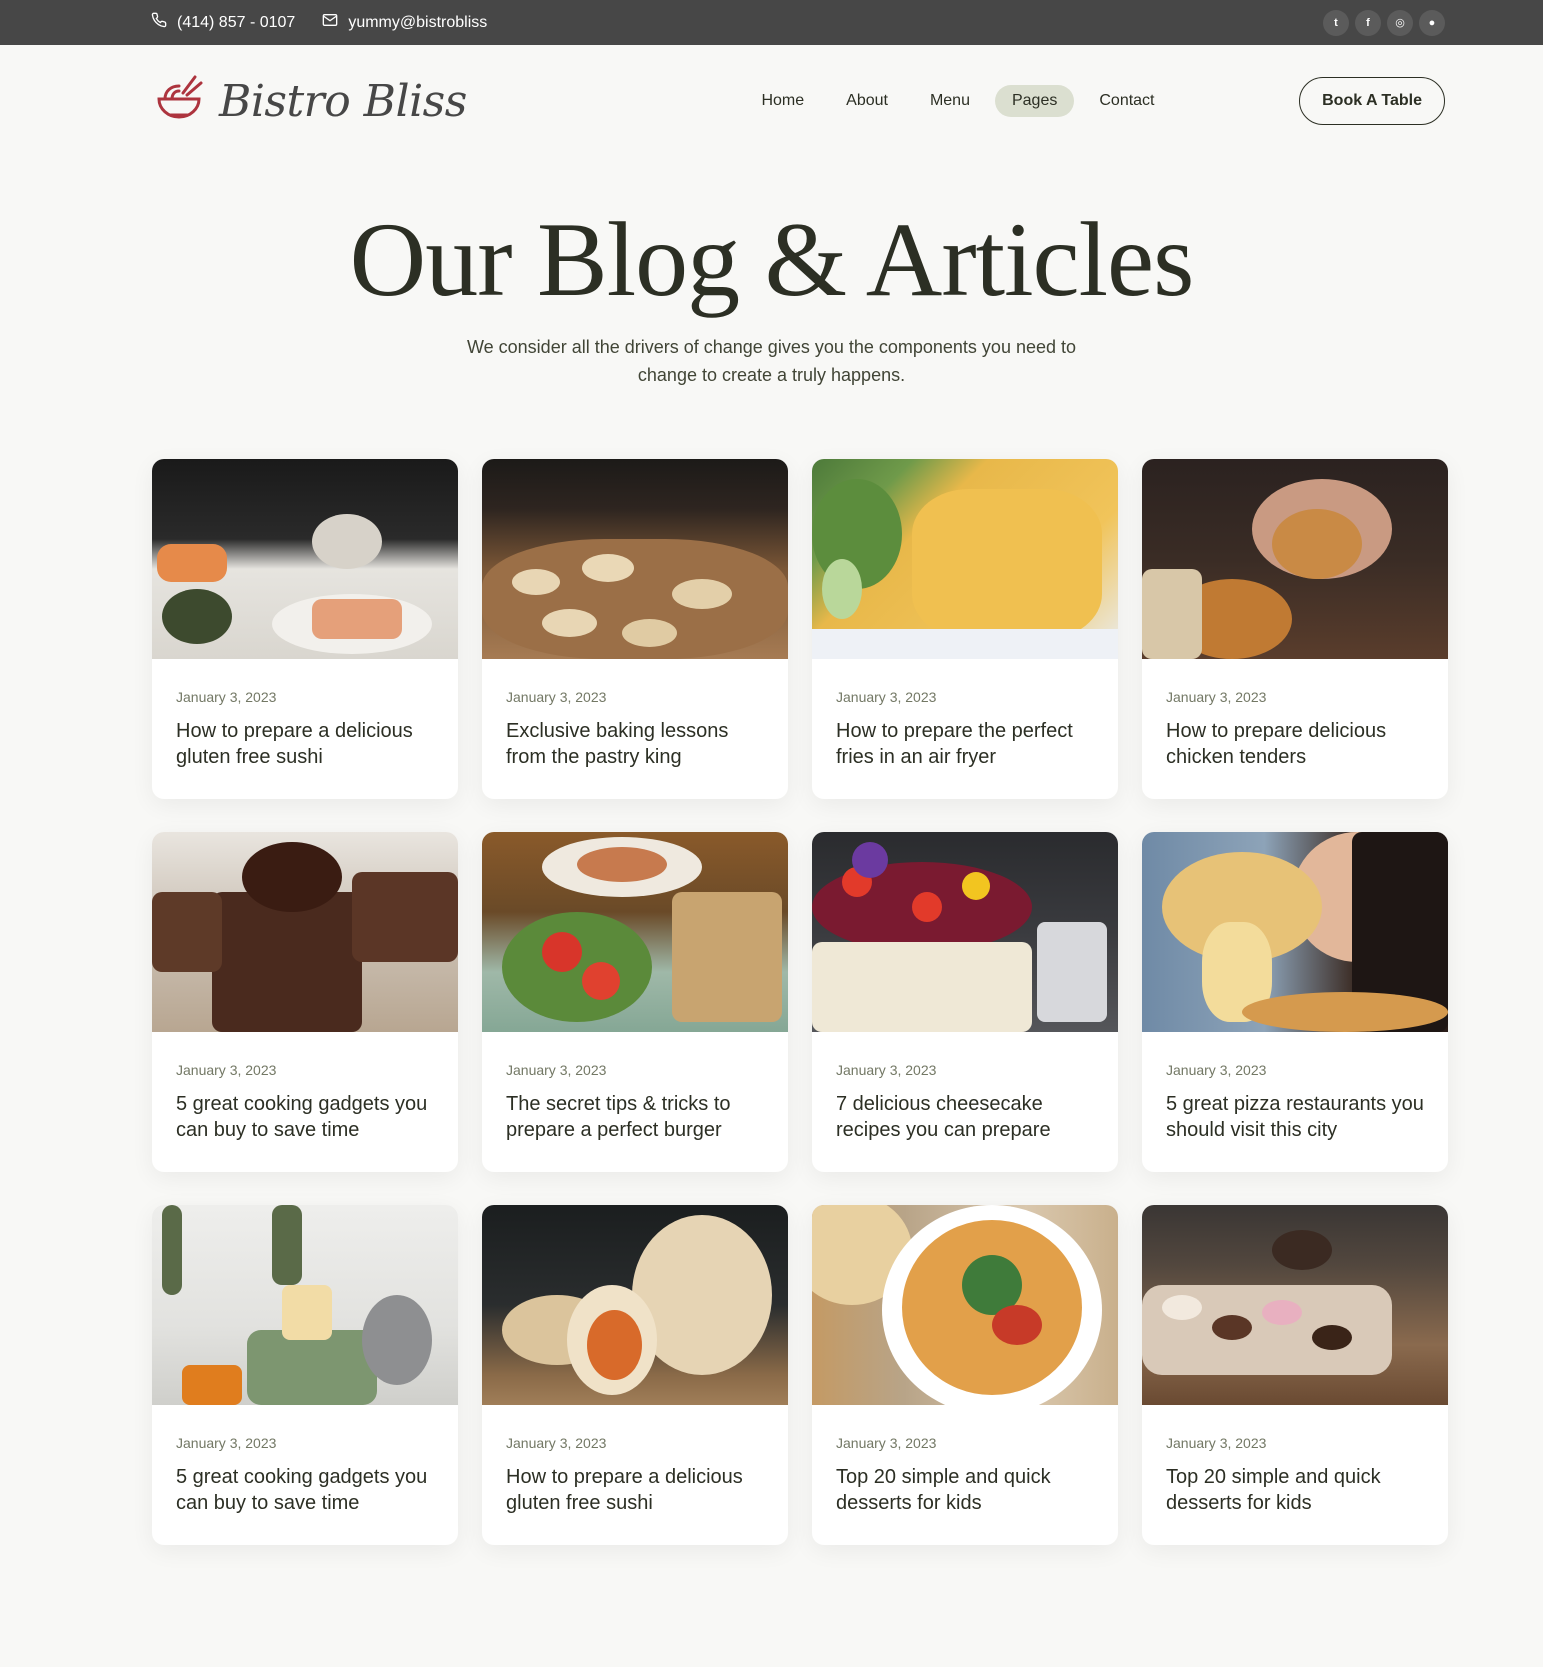 The image size is (1543, 1667). I want to click on main-nav: Home About Menu Pages Contact, so click(957, 101).